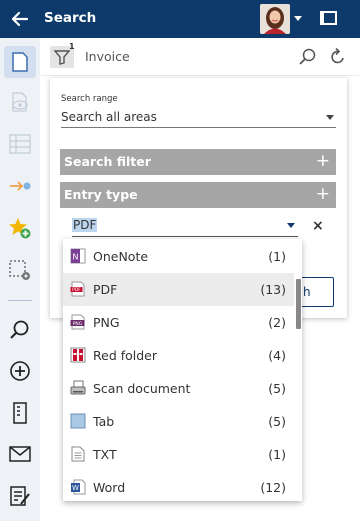 The height and width of the screenshot is (521, 360). I want to click on search-icon, so click(308, 59).